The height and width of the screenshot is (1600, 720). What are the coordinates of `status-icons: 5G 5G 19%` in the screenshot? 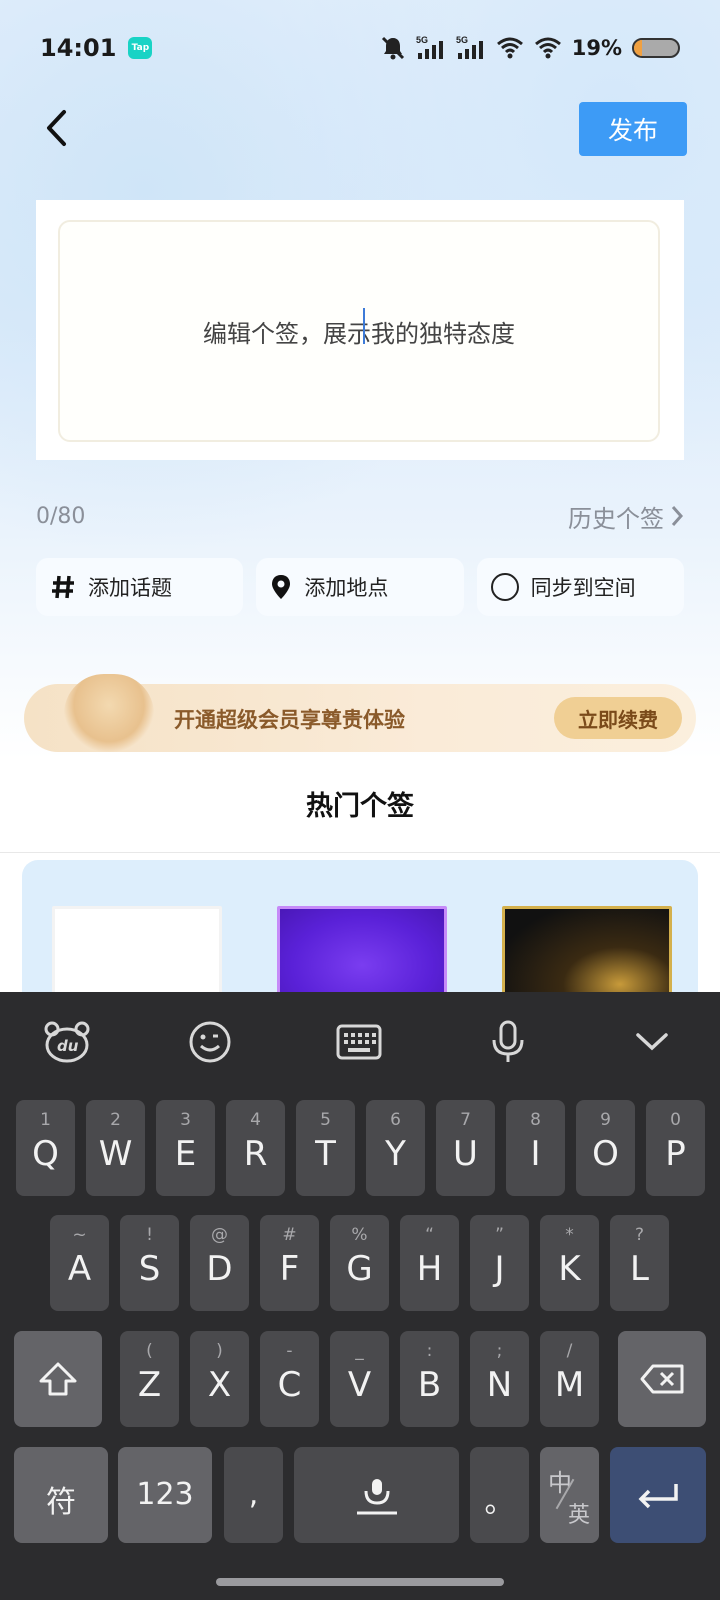 It's located at (530, 48).